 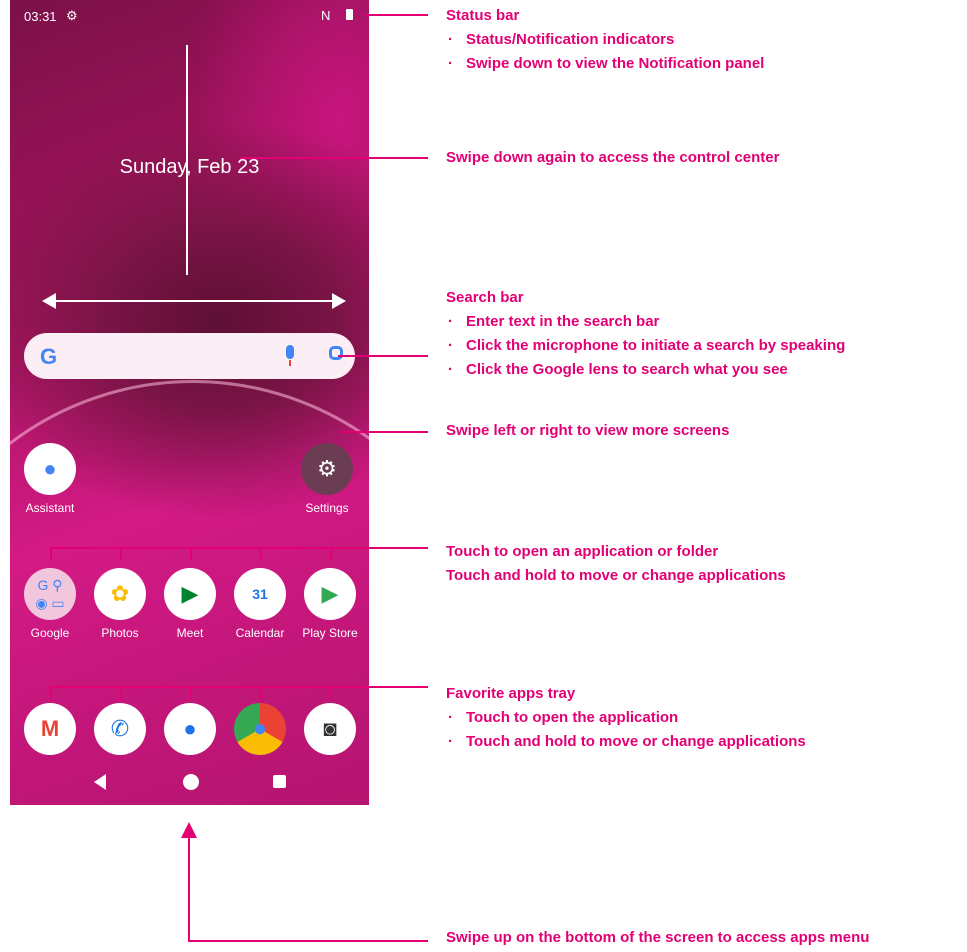 I want to click on note-bullet: Enter text in the search bar, so click(x=645, y=322).